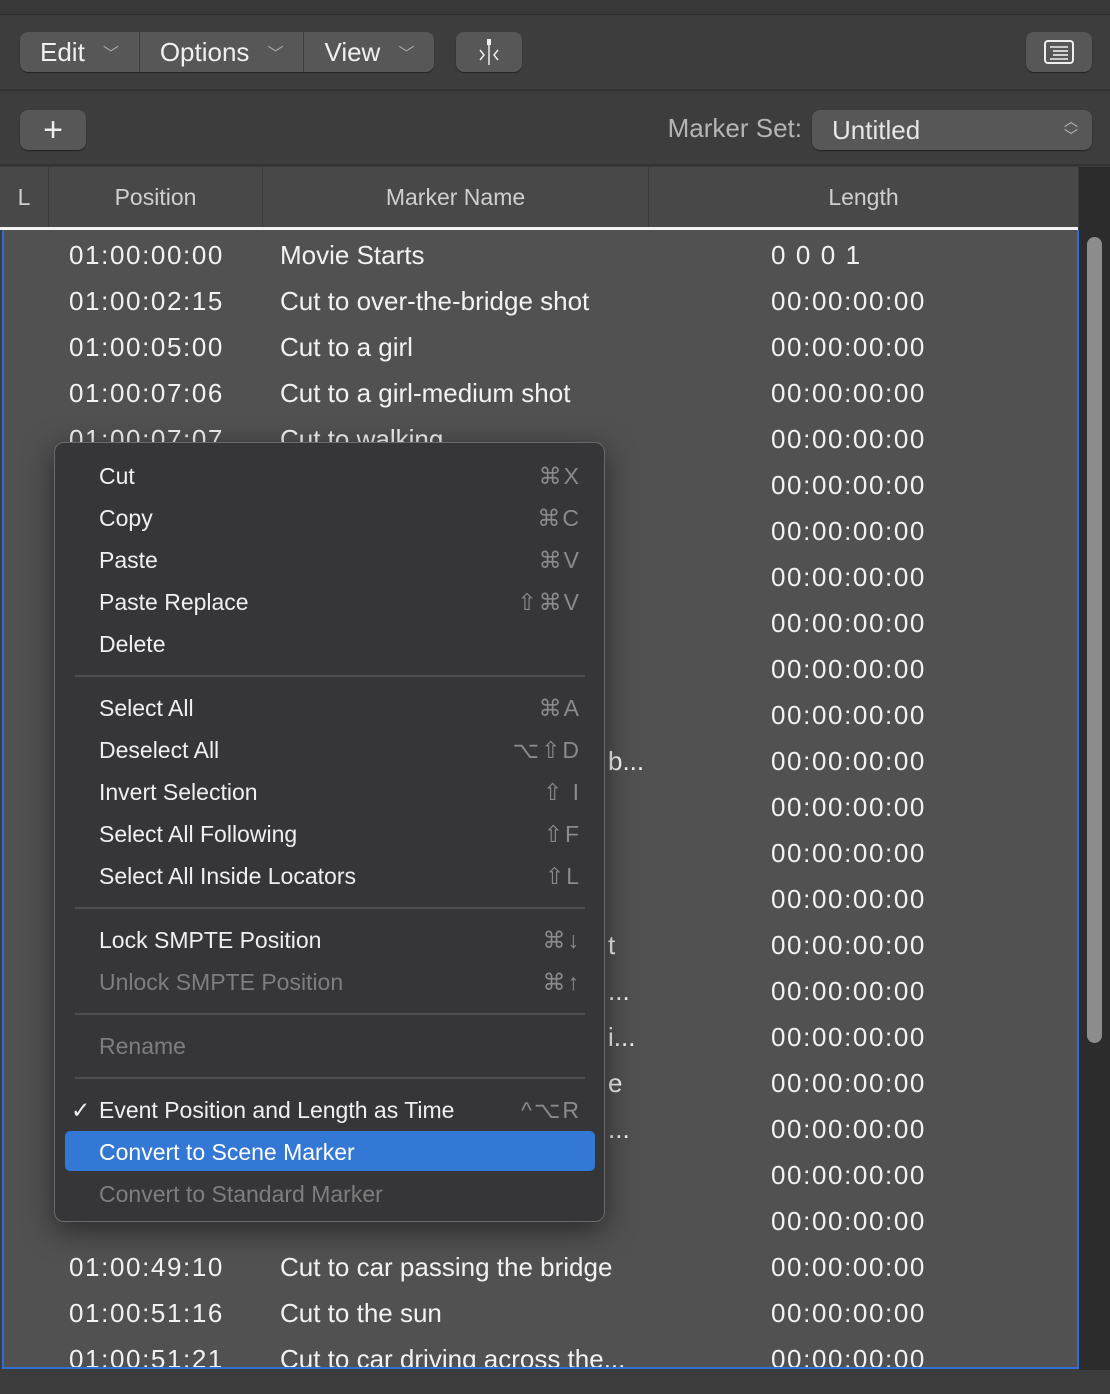  What do you see at coordinates (540, 1315) in the screenshot?
I see `table-row: 01:00:51:16 Cut to the sun 00:00:00:00` at bounding box center [540, 1315].